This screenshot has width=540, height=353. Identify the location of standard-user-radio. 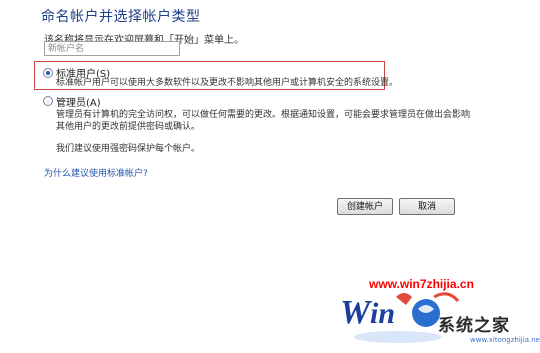
(48, 73).